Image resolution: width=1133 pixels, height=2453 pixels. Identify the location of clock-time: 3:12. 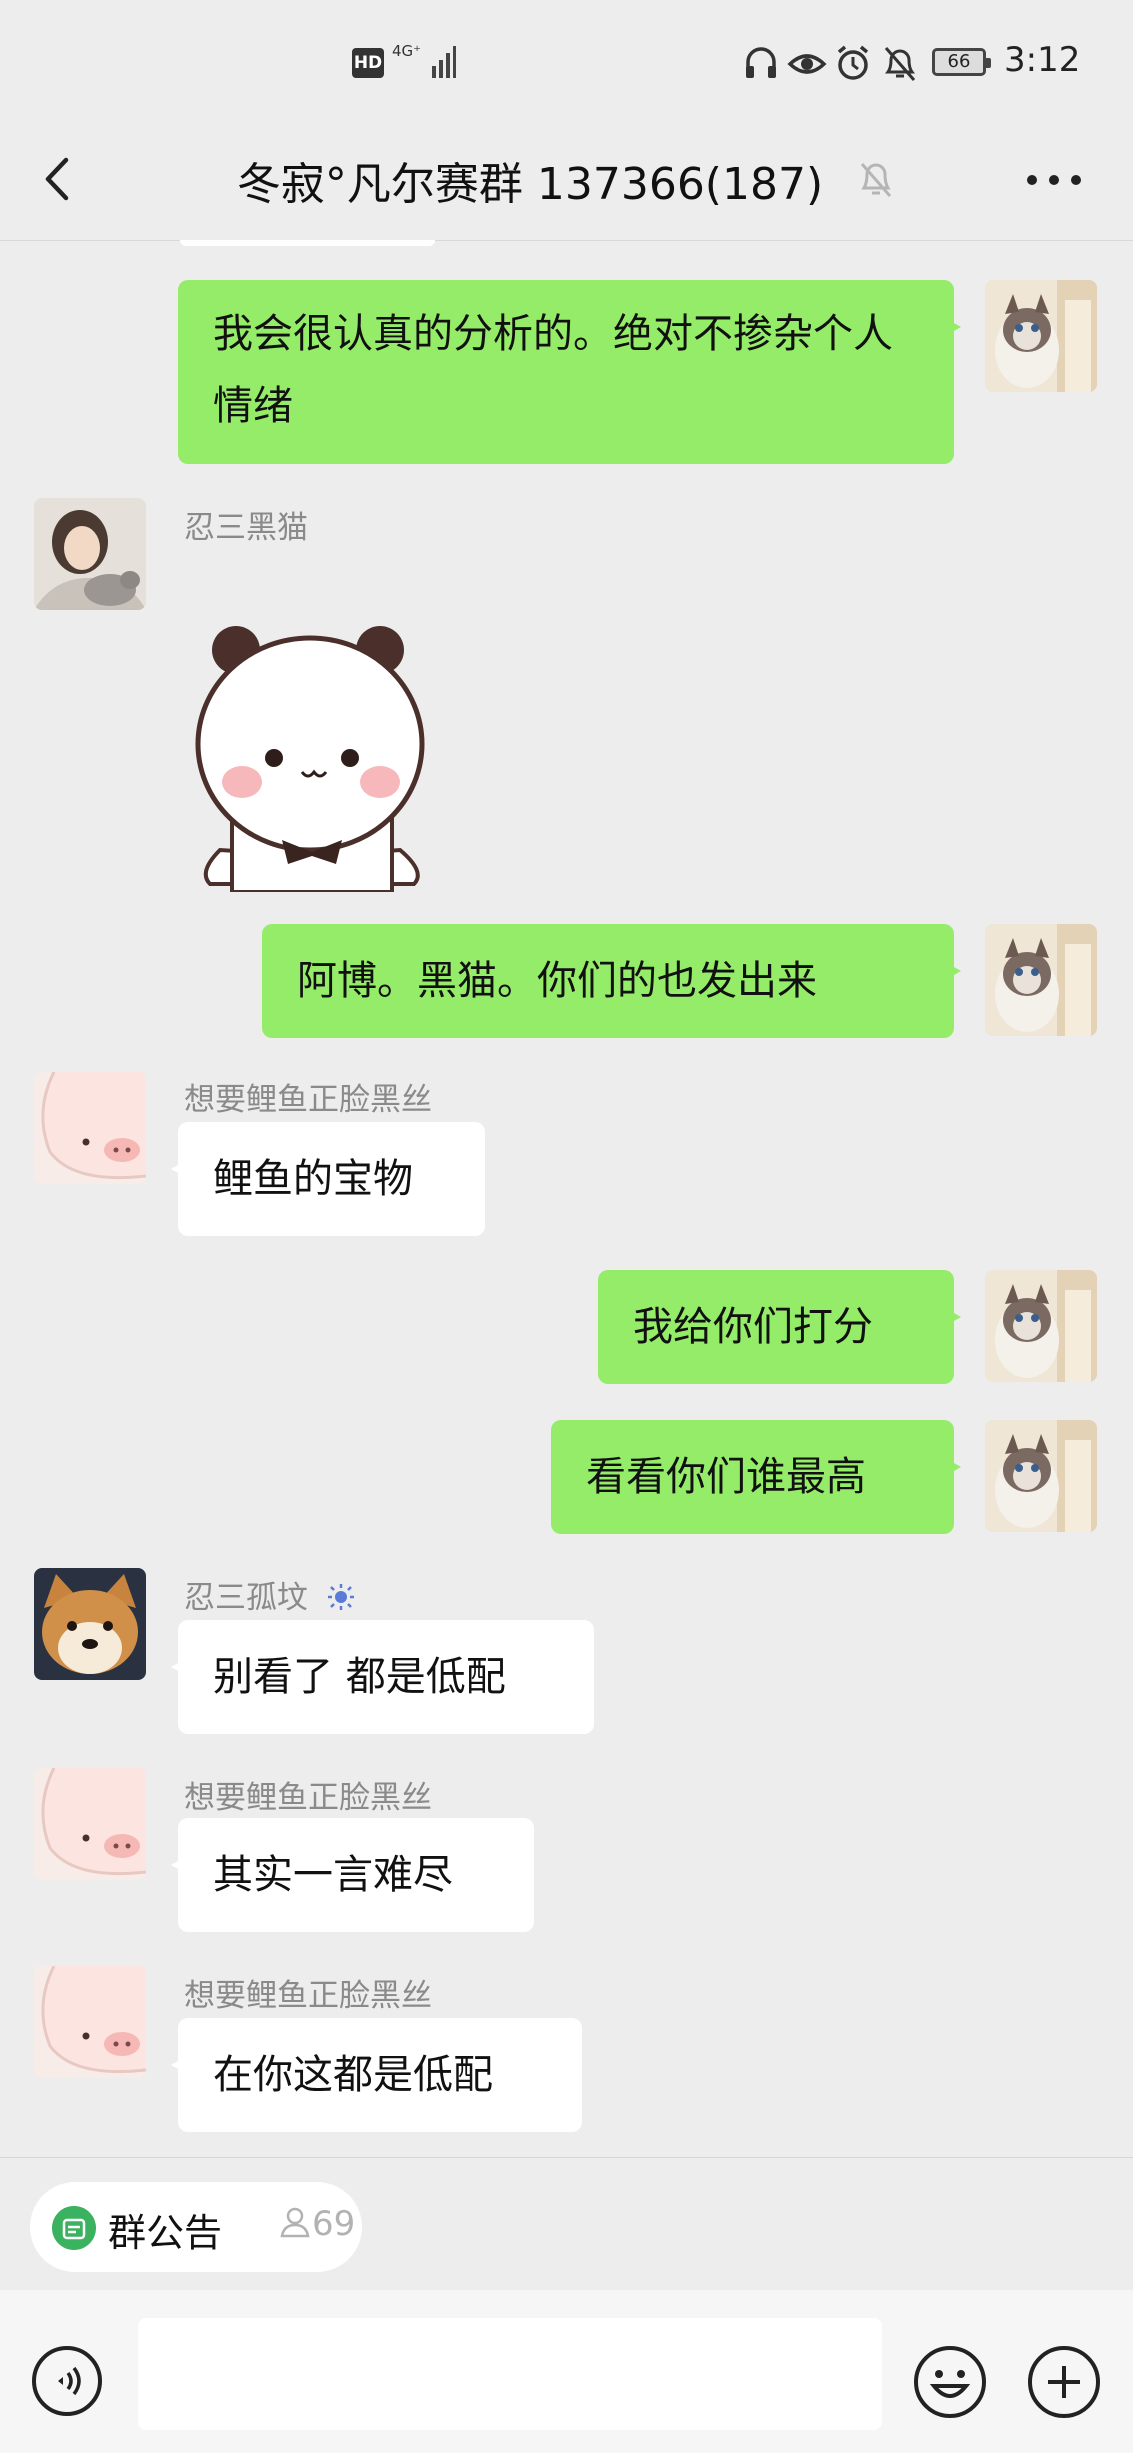
(1042, 60).